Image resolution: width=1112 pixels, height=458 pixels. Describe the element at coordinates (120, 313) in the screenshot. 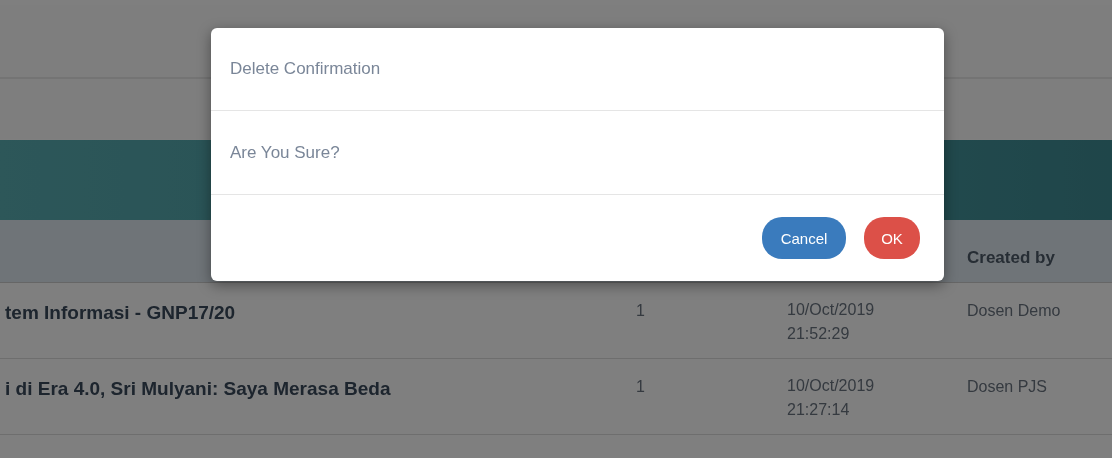

I see `table-cell-text: tem Informasi - GNP17/20` at that location.